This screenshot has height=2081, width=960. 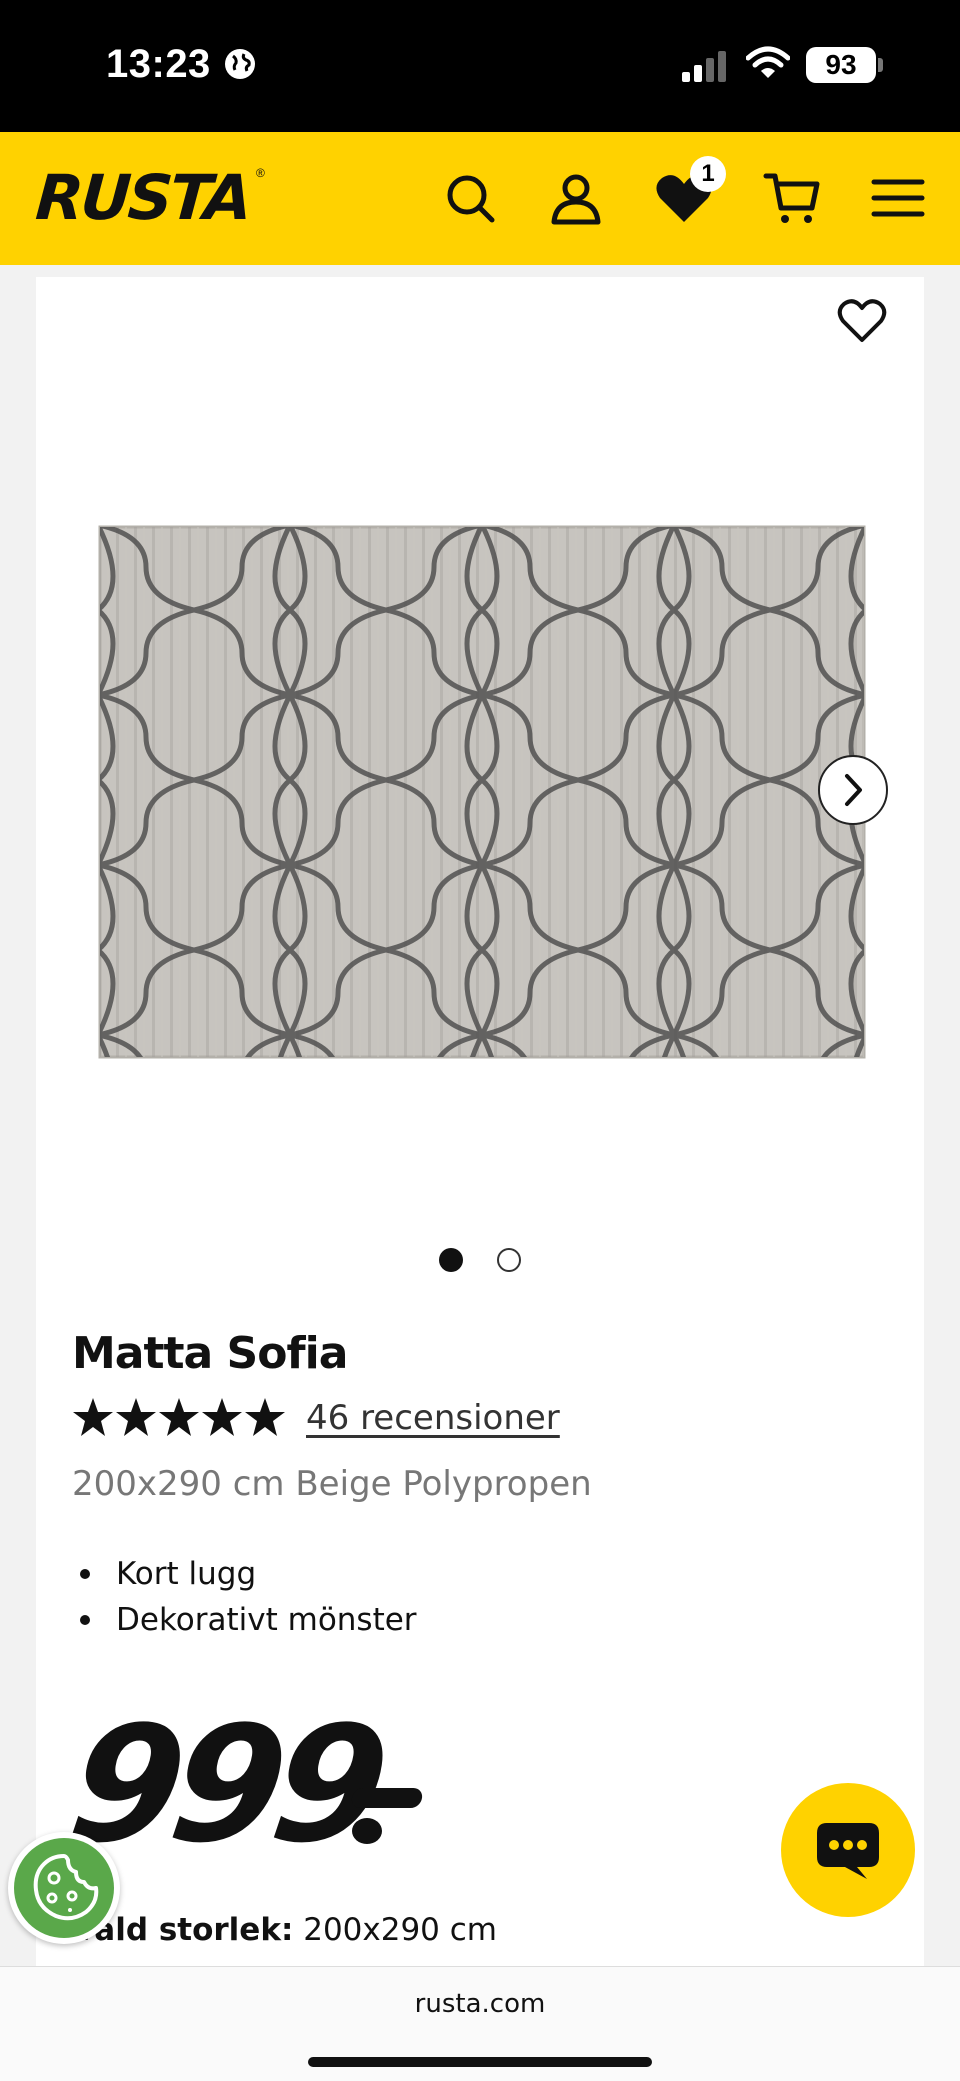 What do you see at coordinates (708, 174) in the screenshot?
I see `wishlist-count-badge: 1` at bounding box center [708, 174].